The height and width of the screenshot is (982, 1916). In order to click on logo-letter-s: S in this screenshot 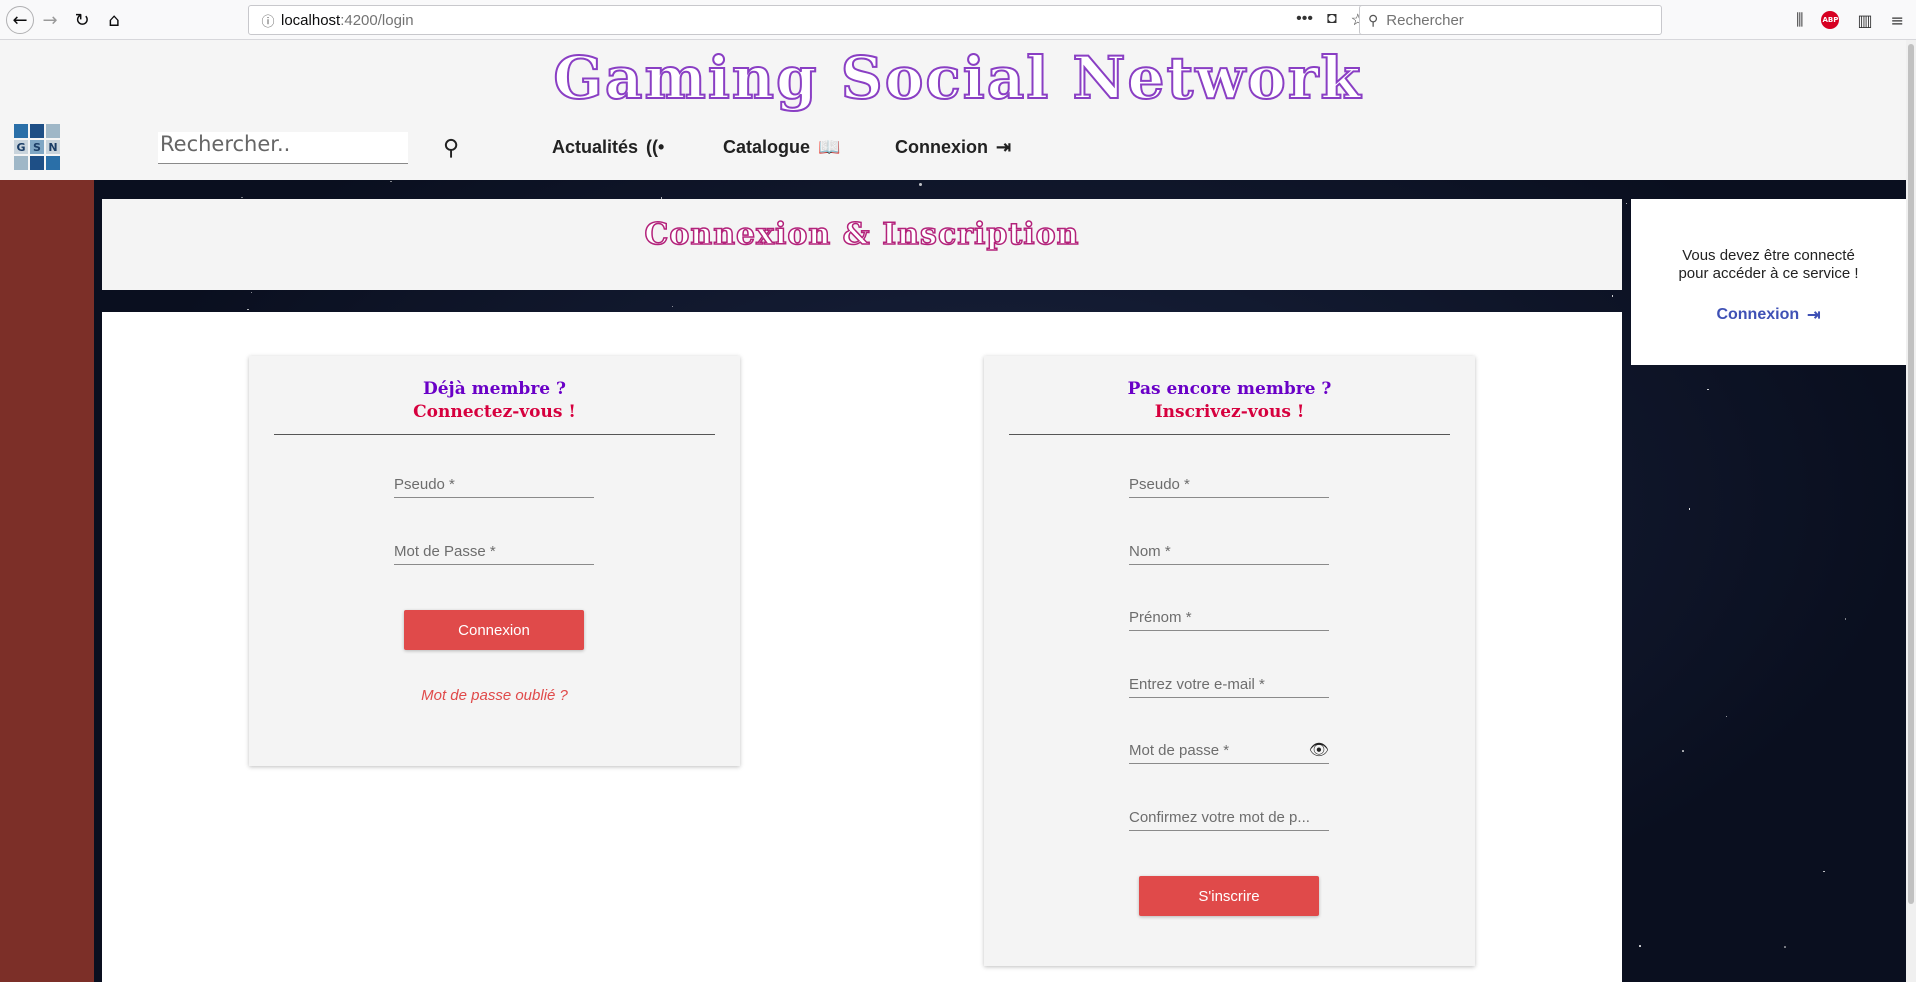, I will do `click(37, 147)`.